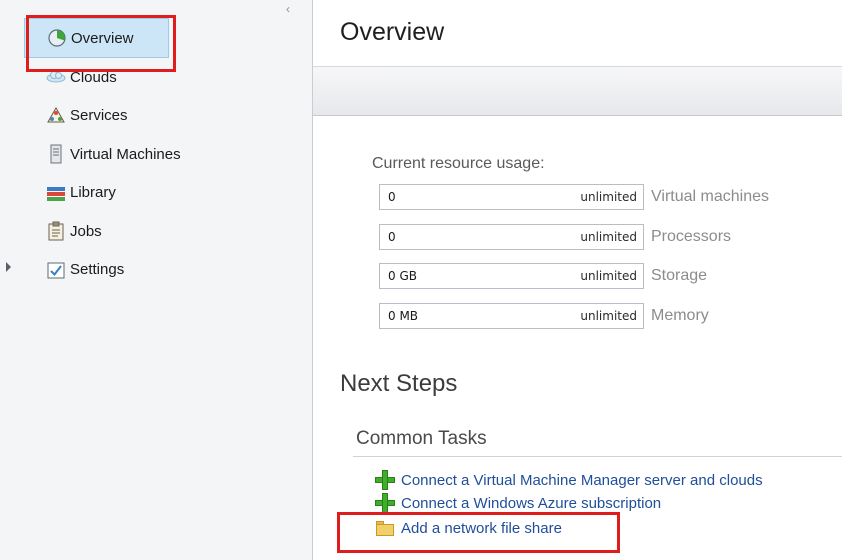 This screenshot has width=842, height=560. I want to click on sidebar-item-label: Library, so click(93, 193).